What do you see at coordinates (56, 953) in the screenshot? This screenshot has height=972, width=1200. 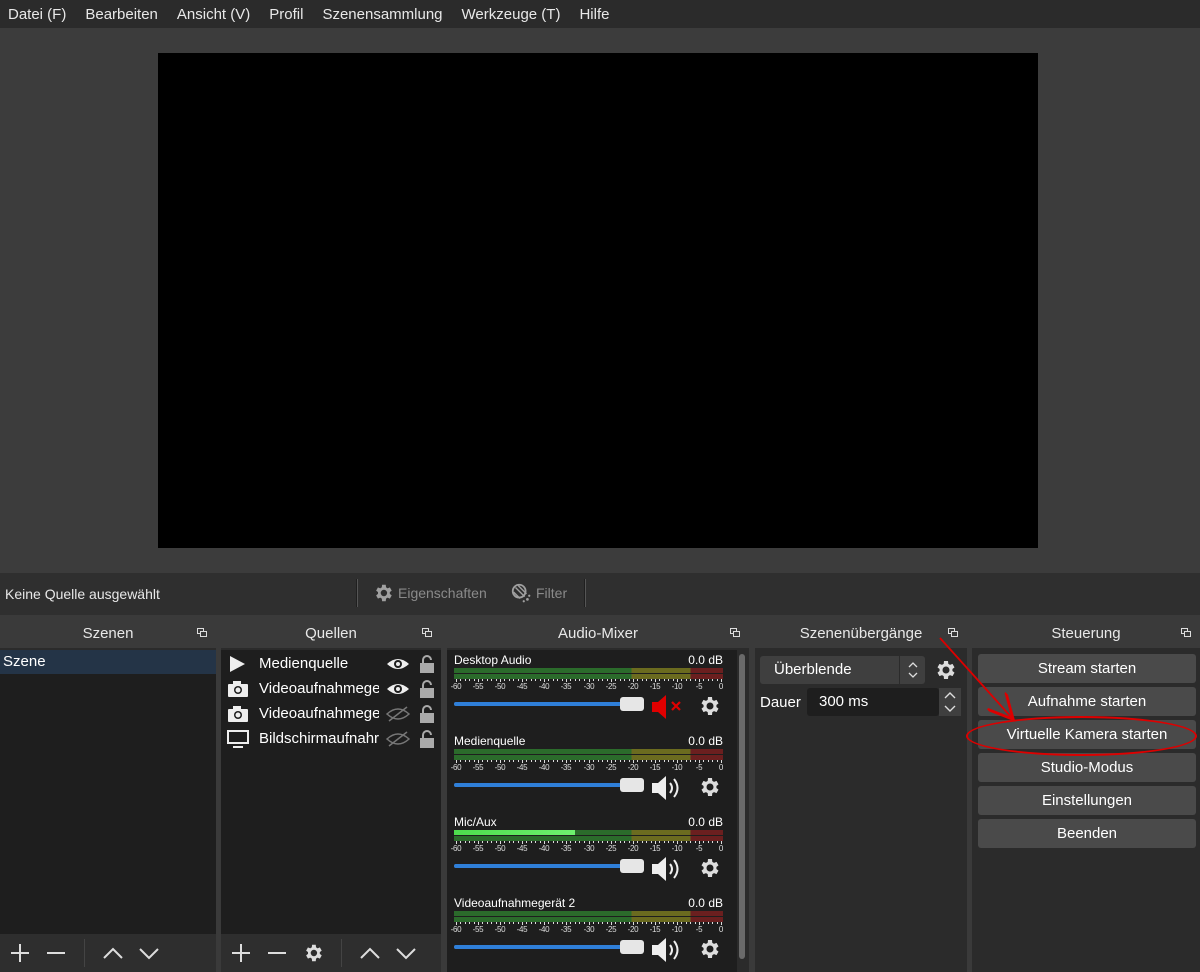 I see `remove-scene-button` at bounding box center [56, 953].